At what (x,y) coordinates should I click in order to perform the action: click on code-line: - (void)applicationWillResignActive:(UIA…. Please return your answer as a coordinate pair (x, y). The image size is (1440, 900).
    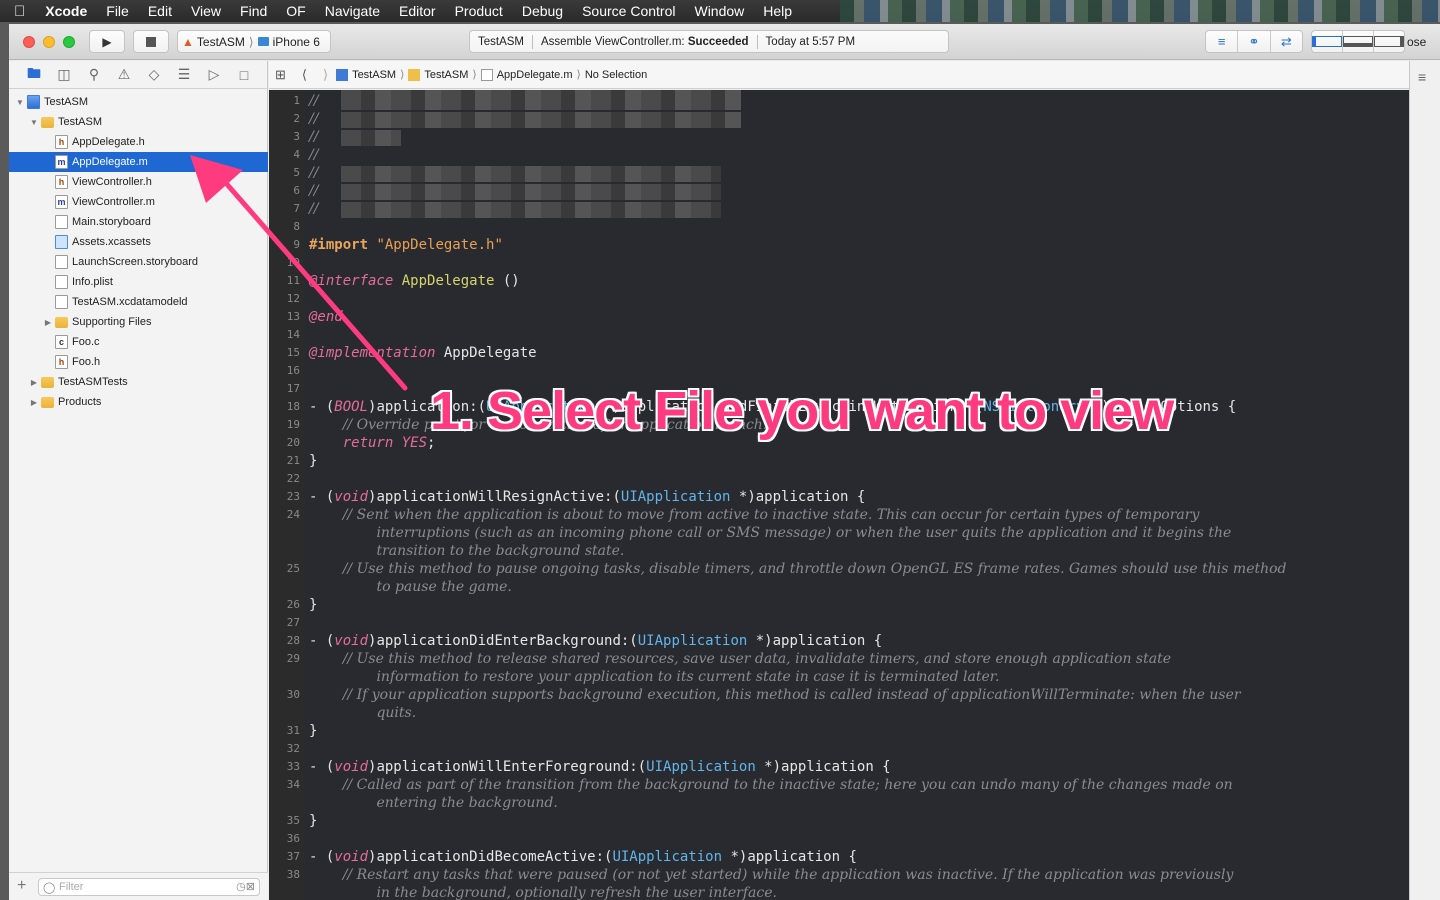
    Looking at the image, I should click on (856, 497).